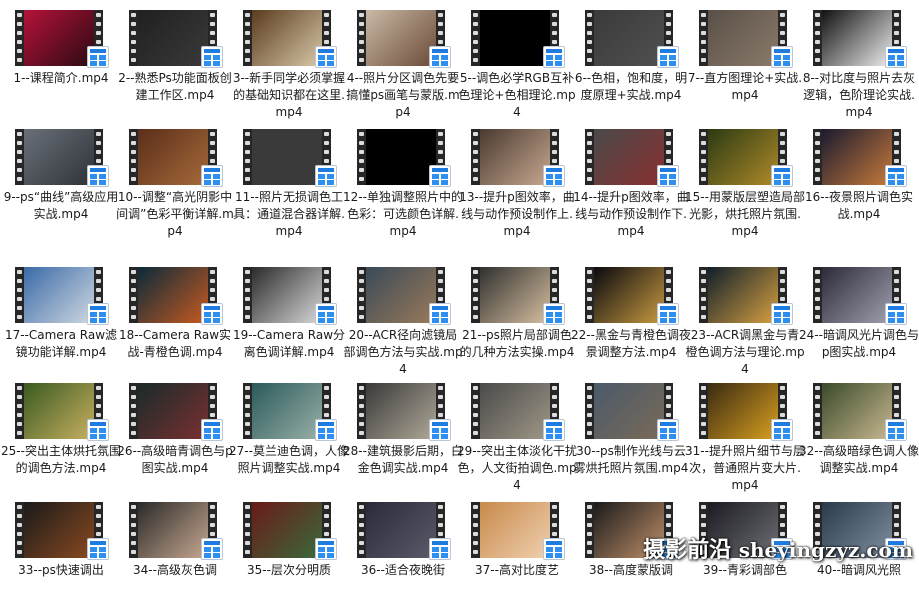  I want to click on file-item: 28--建筑摄影后期，白金色调实战.mp4, so click(403, 436).